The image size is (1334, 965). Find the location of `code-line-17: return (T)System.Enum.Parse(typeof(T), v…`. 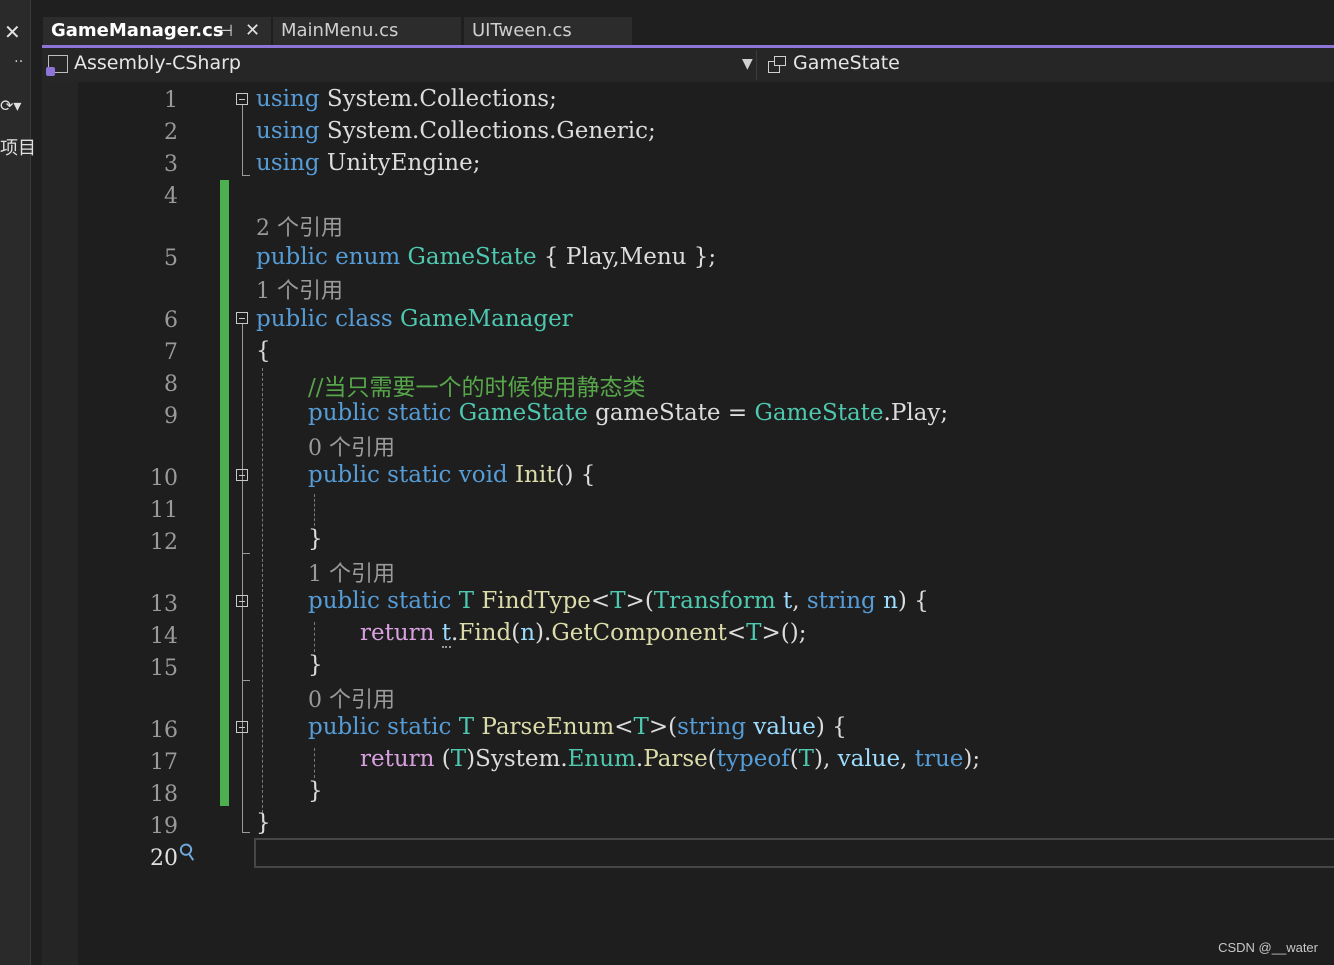

code-line-17: return (T)System.Enum.Parse(typeof(T), v… is located at coordinates (670, 759).